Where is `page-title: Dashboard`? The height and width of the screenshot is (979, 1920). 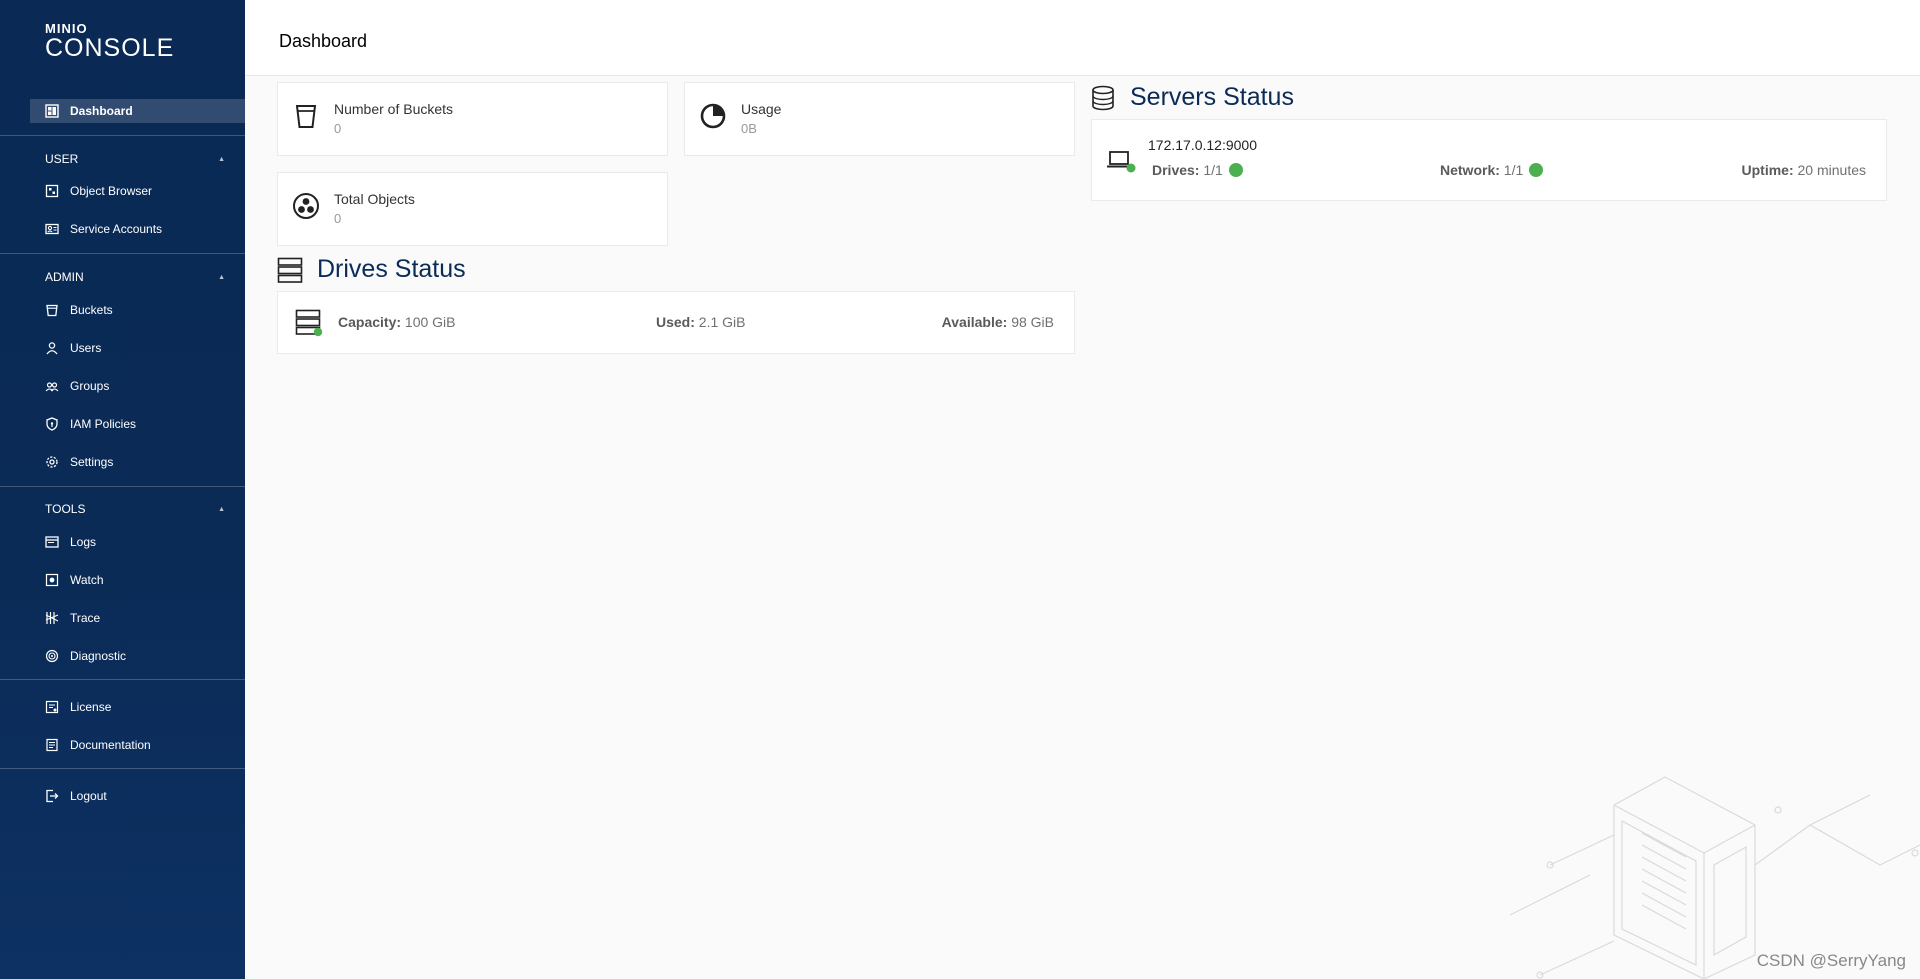 page-title: Dashboard is located at coordinates (323, 41).